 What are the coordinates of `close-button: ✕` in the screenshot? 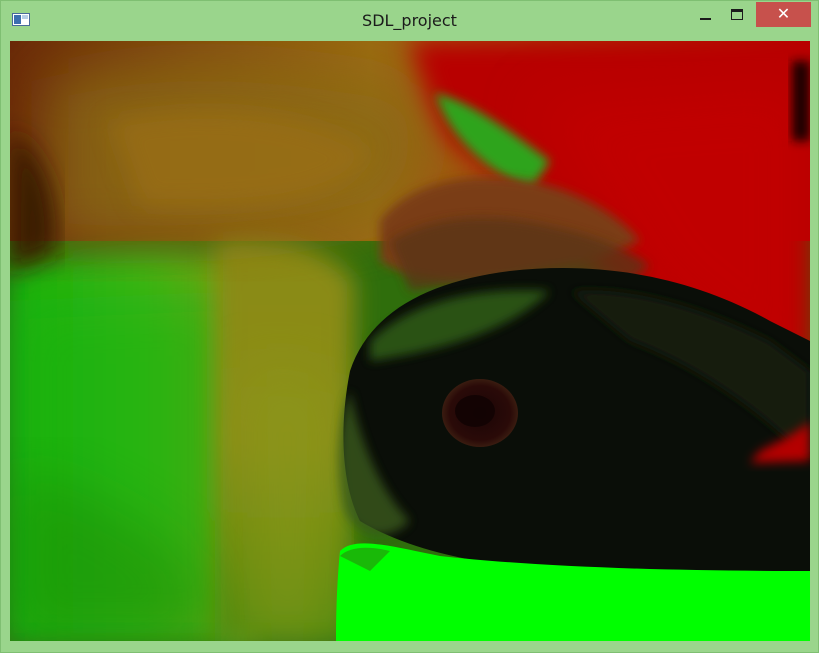 It's located at (783, 14).